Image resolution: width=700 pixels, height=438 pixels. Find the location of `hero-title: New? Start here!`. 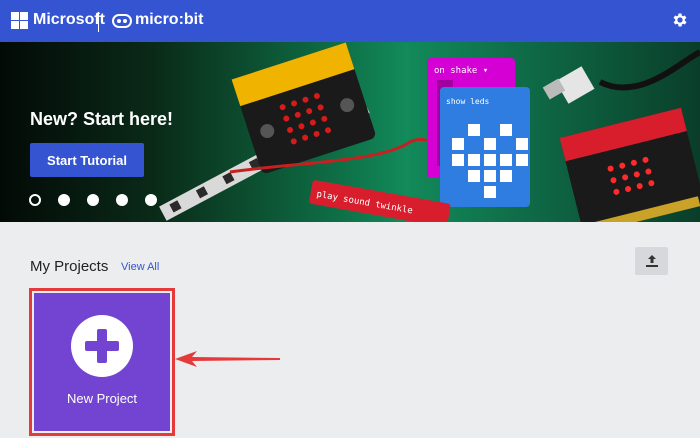

hero-title: New? Start here! is located at coordinates (102, 119).